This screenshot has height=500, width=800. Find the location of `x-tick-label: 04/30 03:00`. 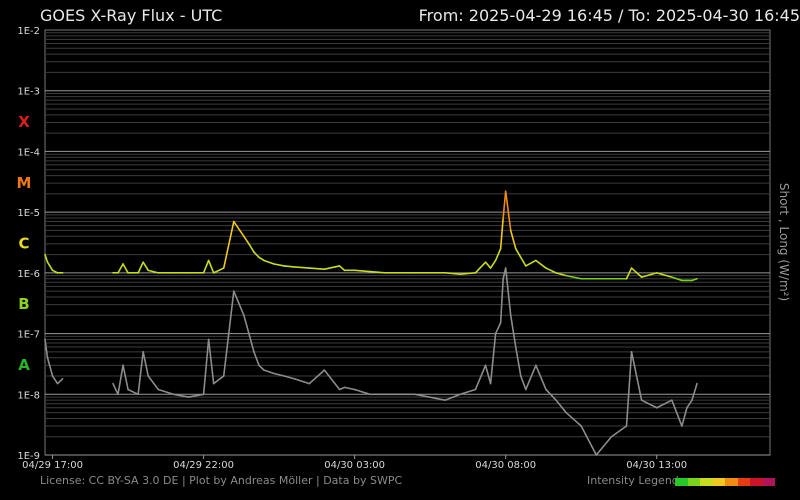

x-tick-label: 04/30 03:00 is located at coordinates (354, 465).